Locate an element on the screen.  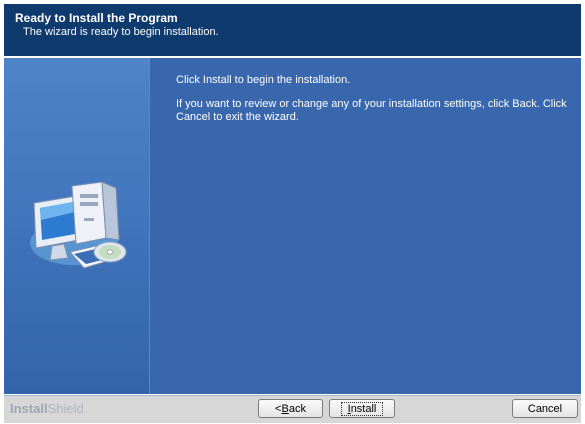
computer-cd-icon is located at coordinates (78, 225).